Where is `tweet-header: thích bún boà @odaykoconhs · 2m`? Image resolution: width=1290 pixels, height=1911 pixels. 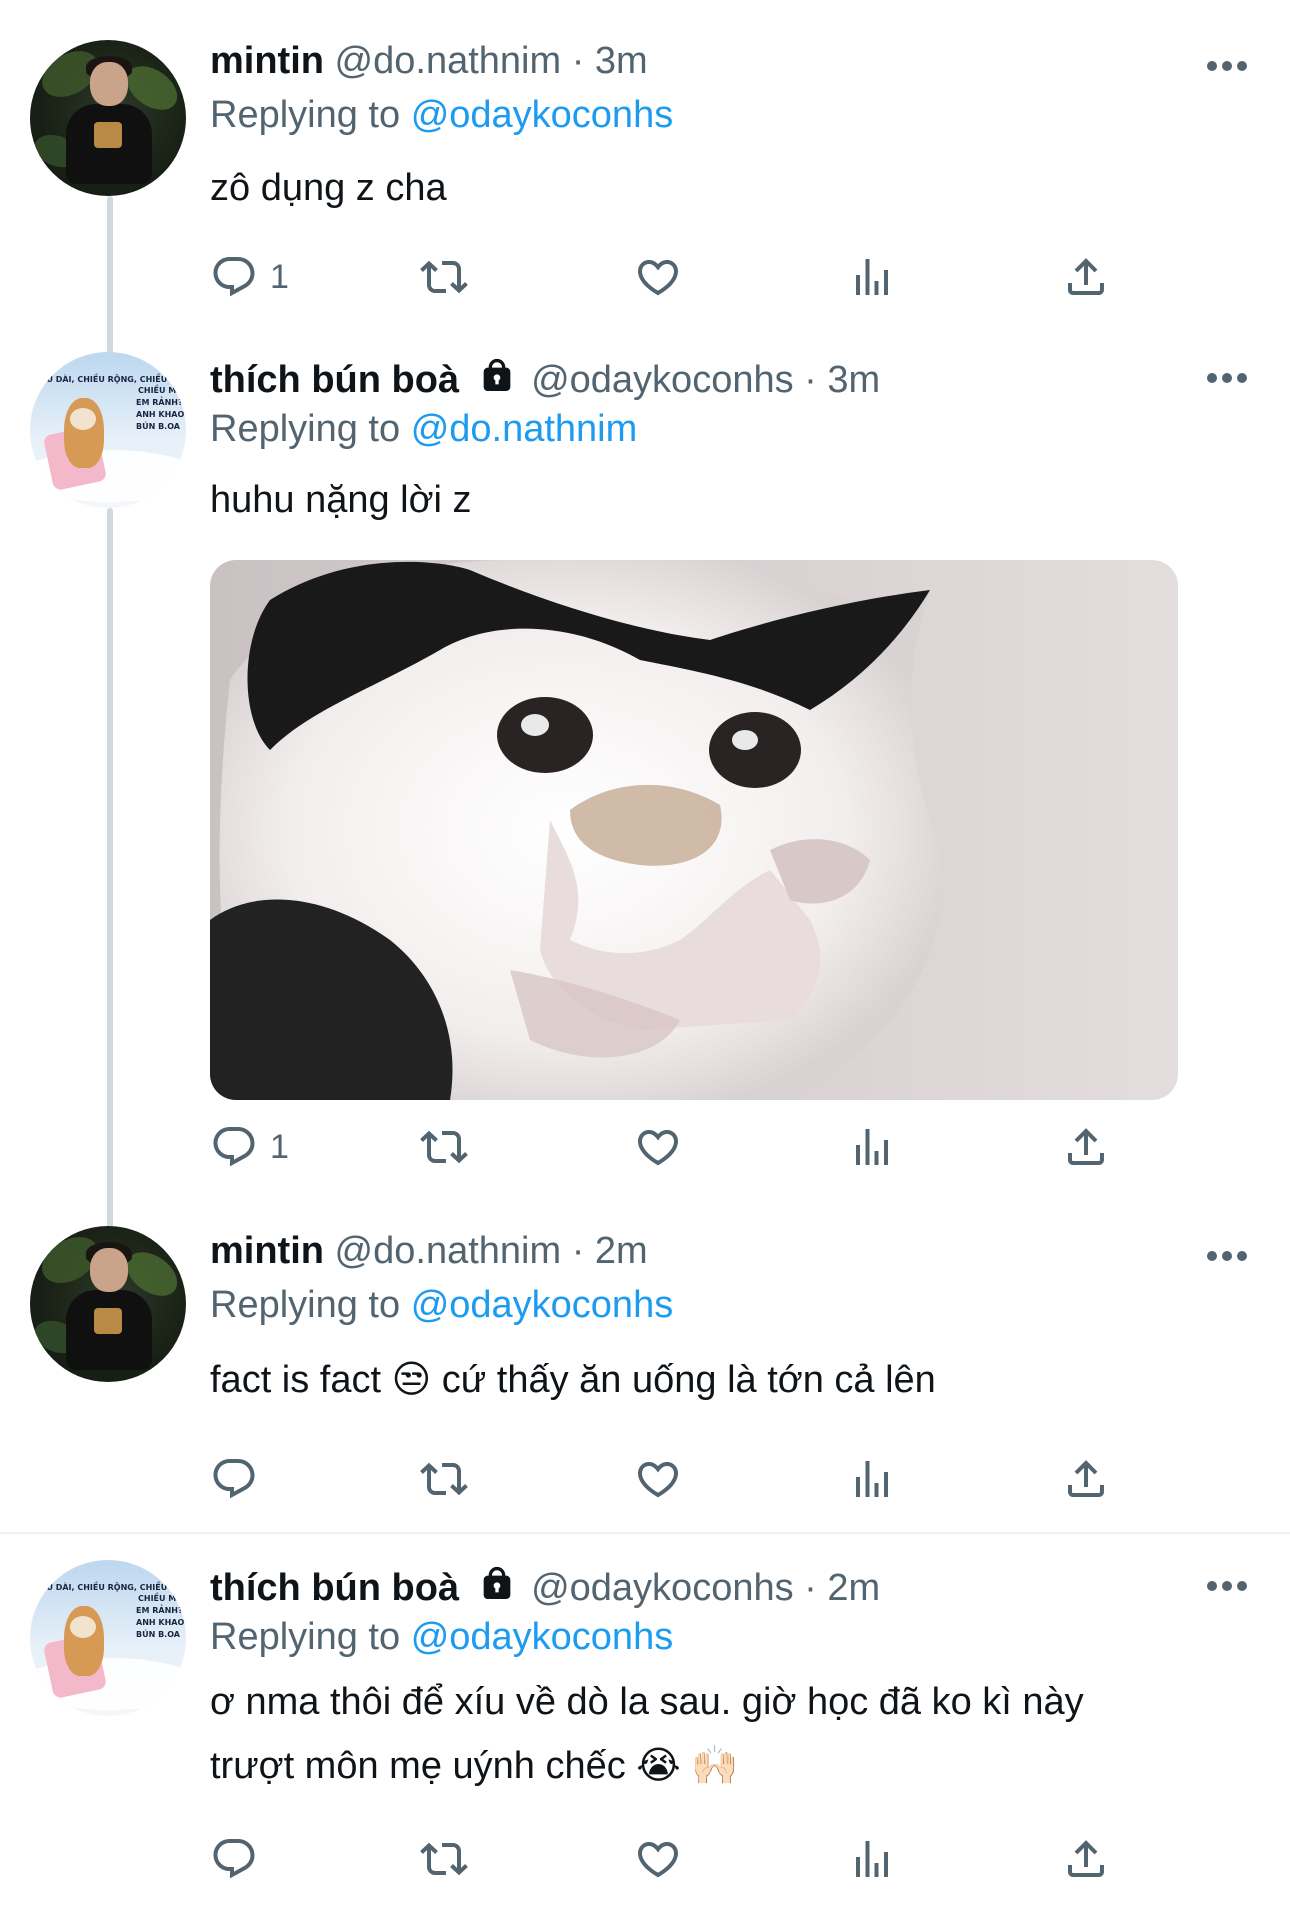 tweet-header: thích bún boà @odaykoconhs · 2m is located at coordinates (545, 1587).